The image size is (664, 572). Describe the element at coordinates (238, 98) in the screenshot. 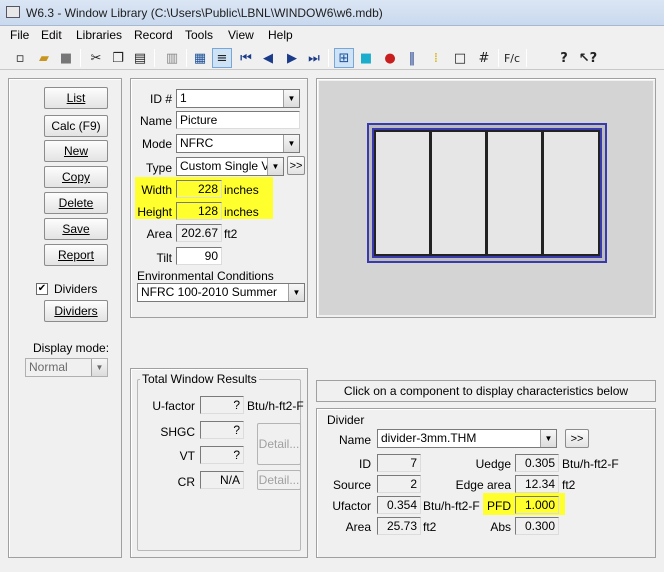

I see `id-select: 1 ▼` at that location.